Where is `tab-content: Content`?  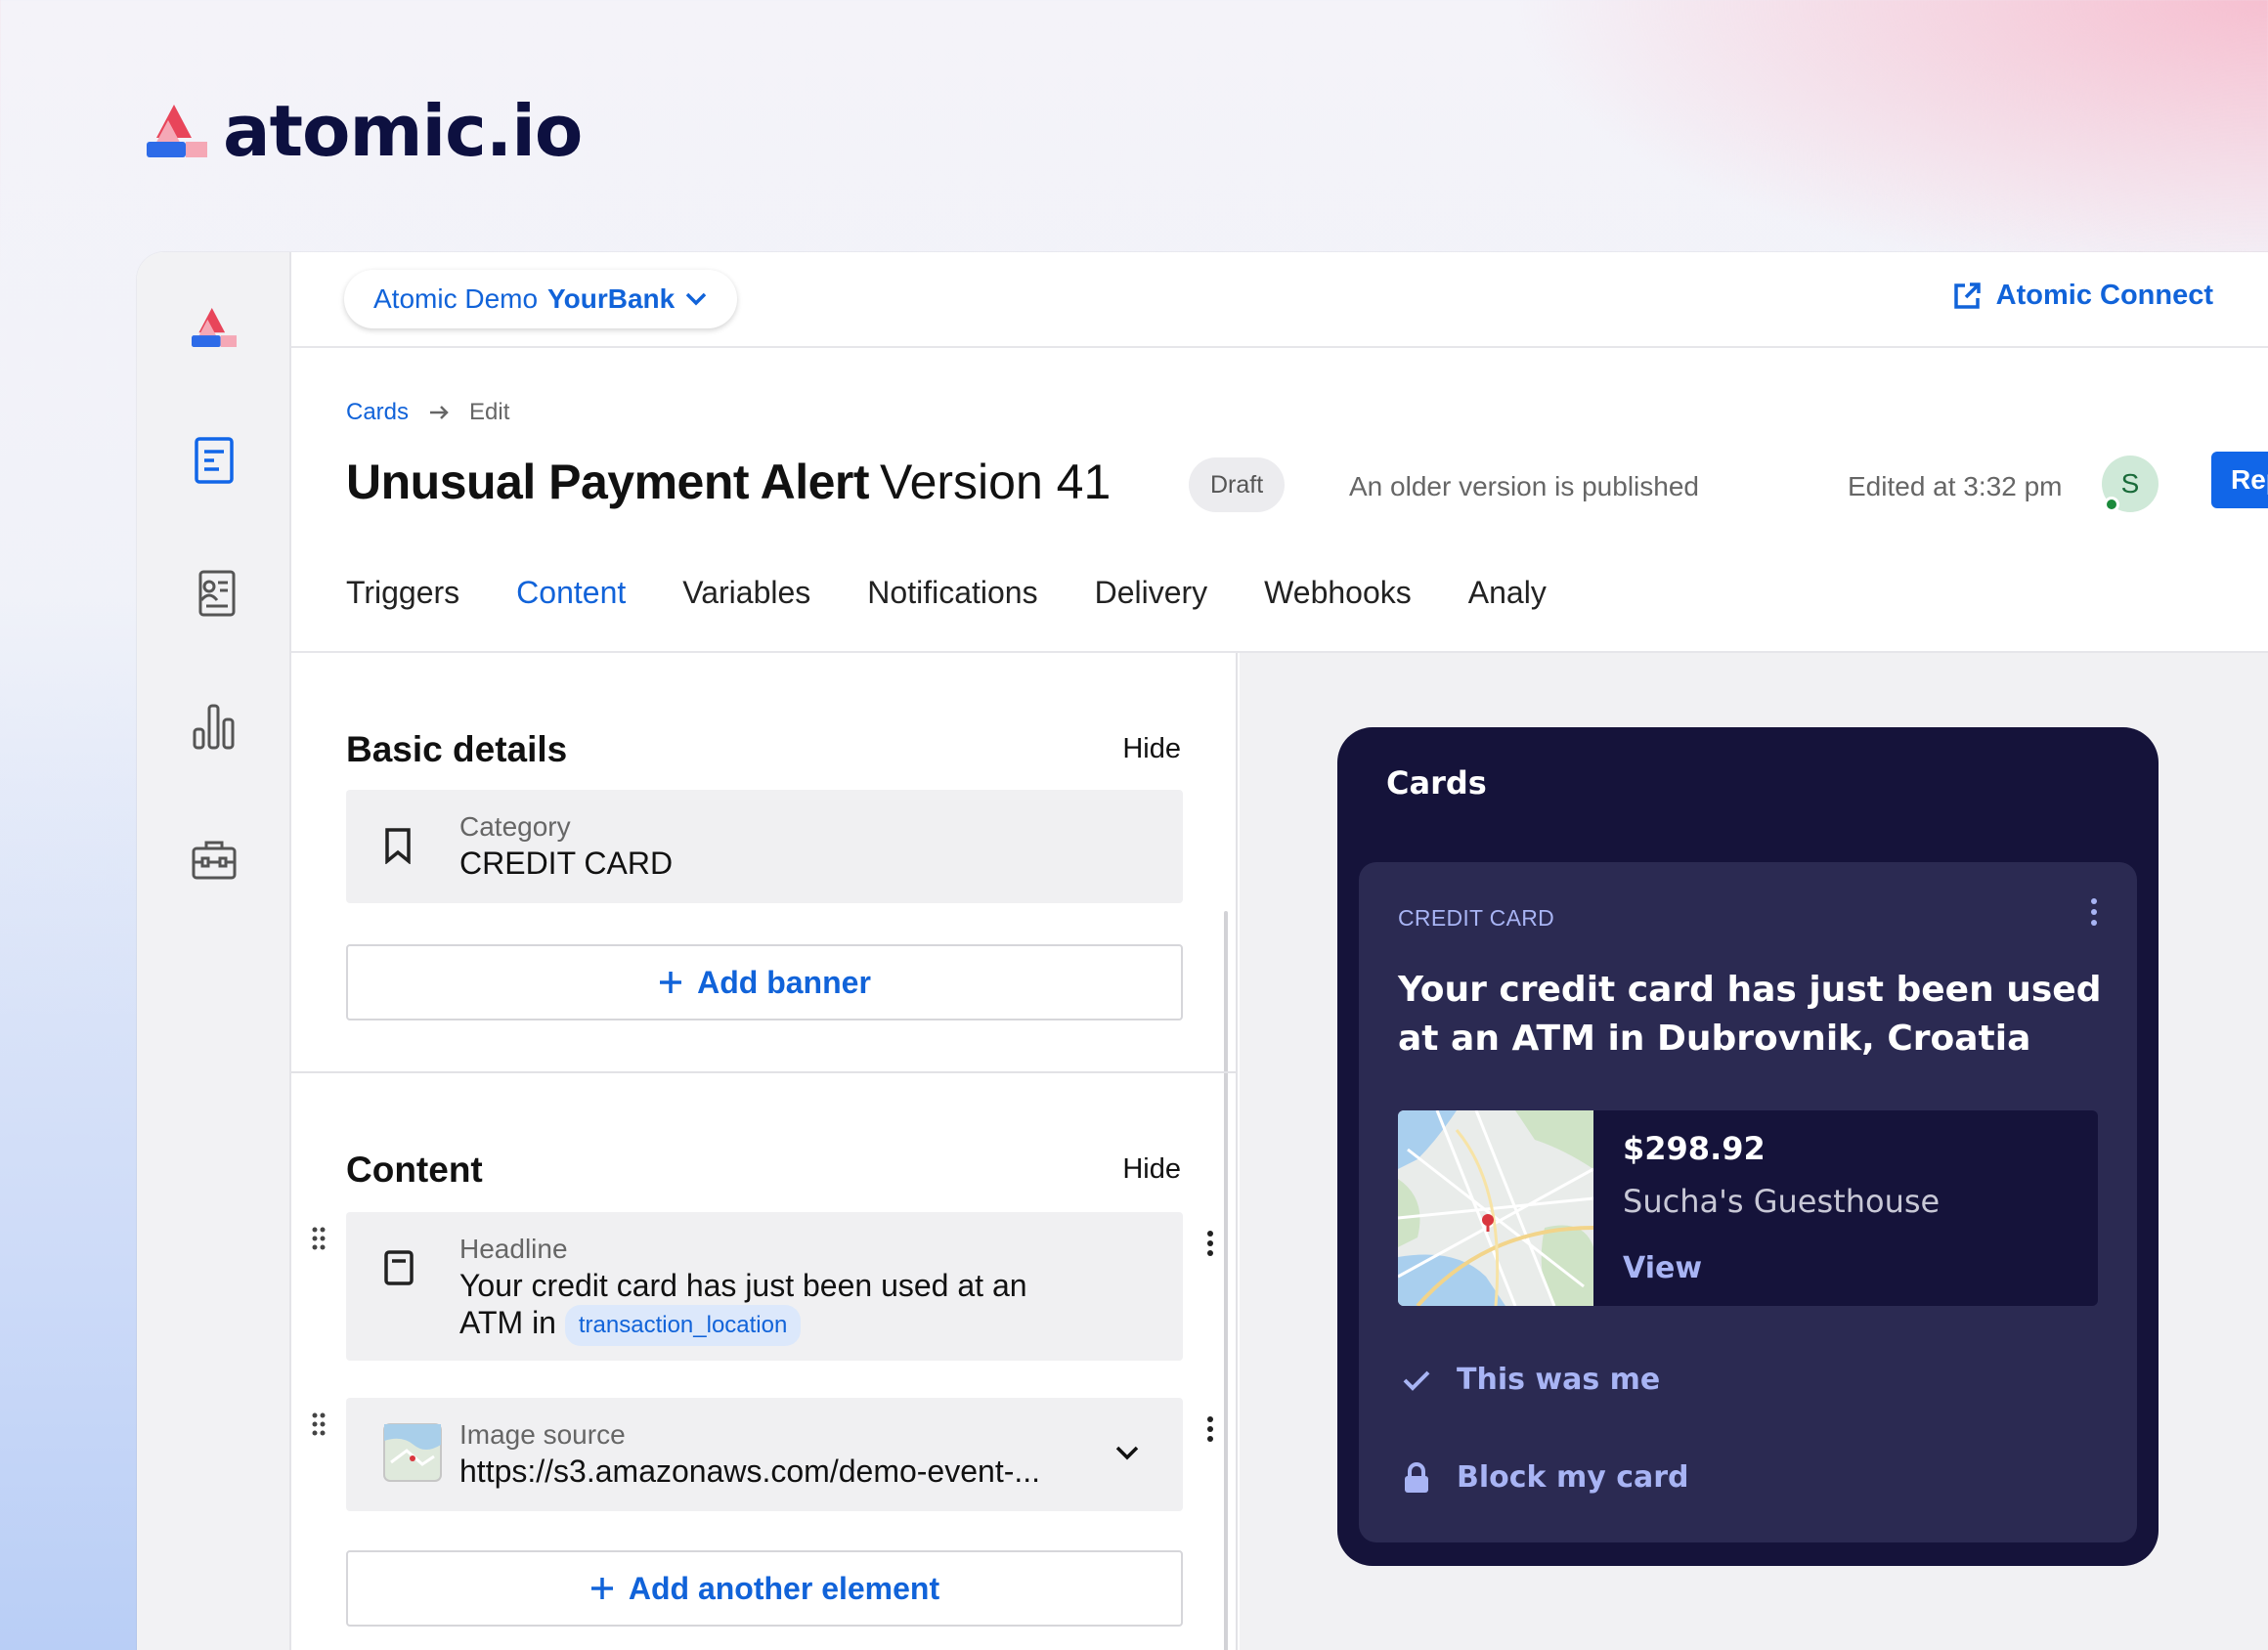
tab-content: Content is located at coordinates (571, 612).